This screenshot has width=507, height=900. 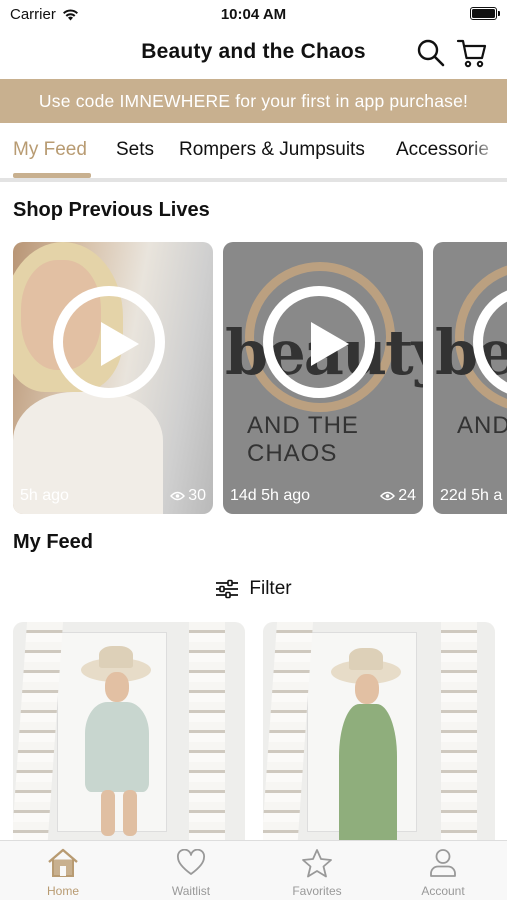 I want to click on filter-icon, so click(x=227, y=589).